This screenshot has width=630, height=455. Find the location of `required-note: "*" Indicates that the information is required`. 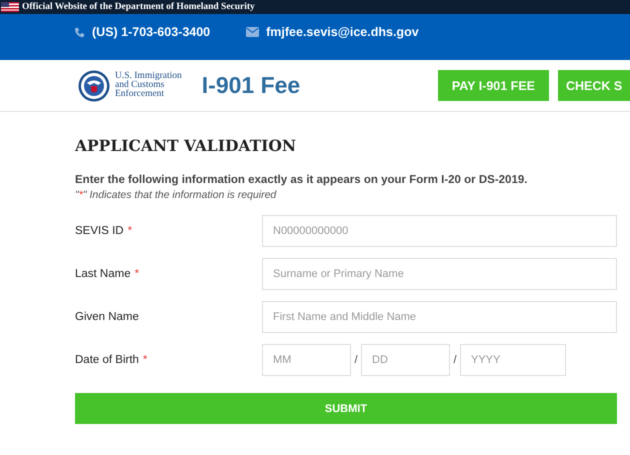

required-note: "*" Indicates that the information is required is located at coordinates (176, 195).